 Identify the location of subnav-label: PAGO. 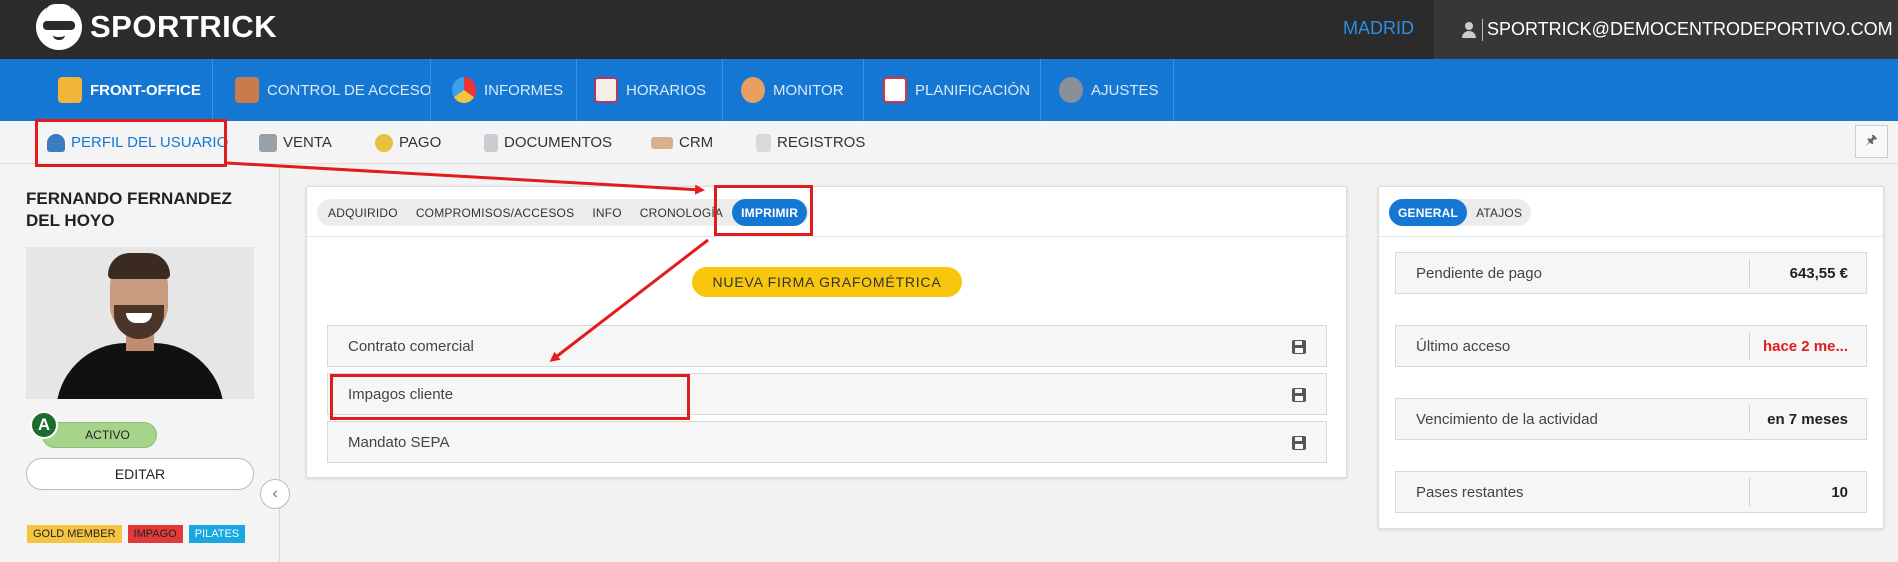
(420, 142).